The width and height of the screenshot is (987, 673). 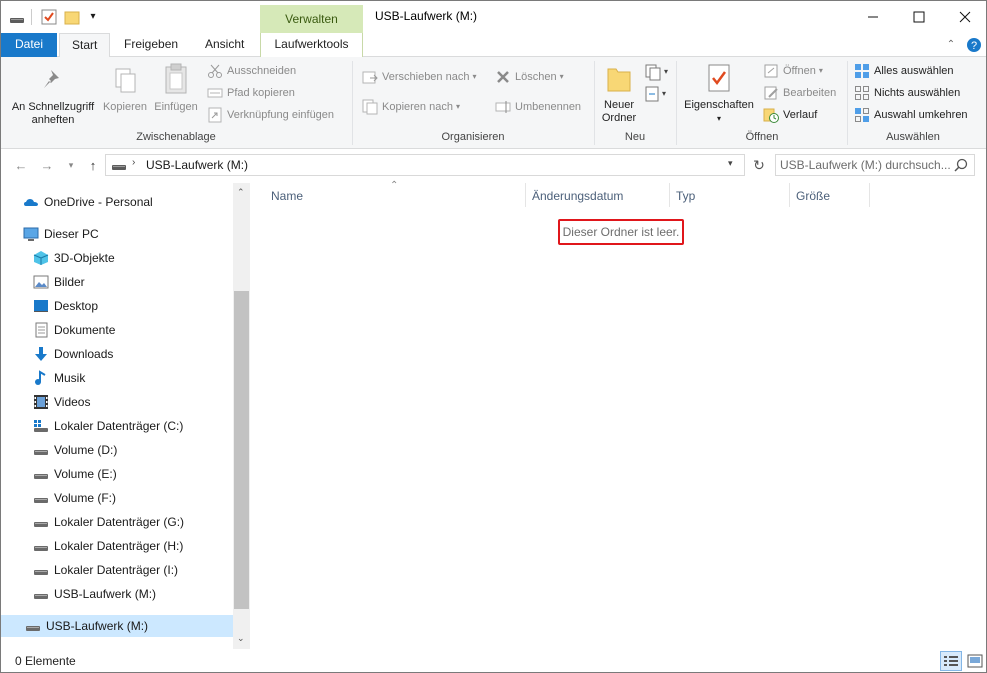 I want to click on qat-customize-icon: ▾, so click(x=93, y=17).